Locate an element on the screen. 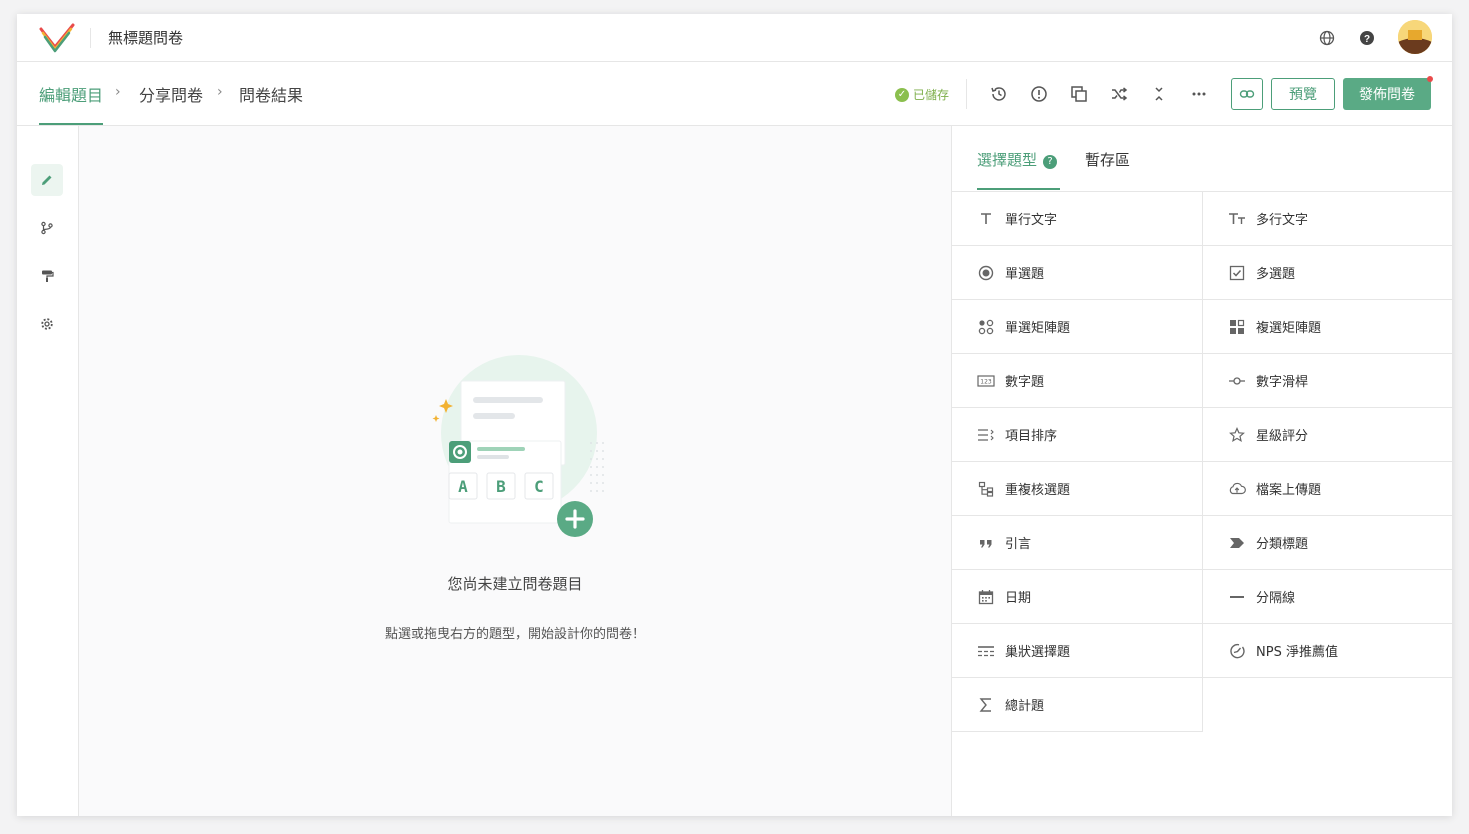 The height and width of the screenshot is (834, 1469). check-icon: ✓ is located at coordinates (902, 94).